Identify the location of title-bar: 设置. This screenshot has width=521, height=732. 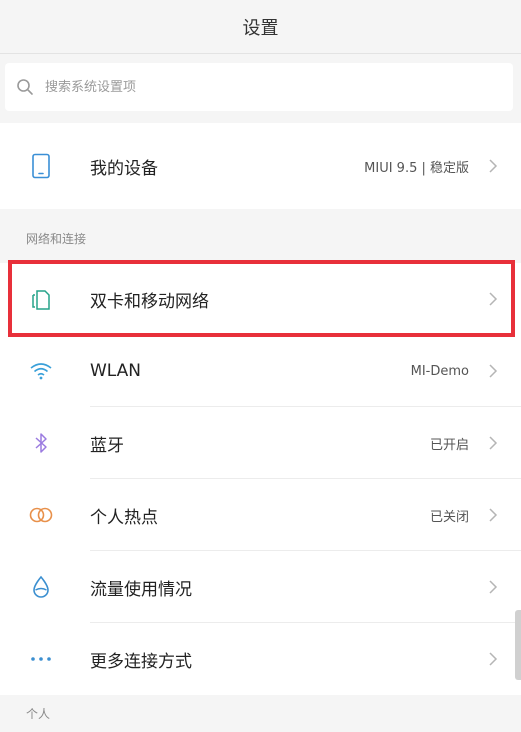
(260, 27).